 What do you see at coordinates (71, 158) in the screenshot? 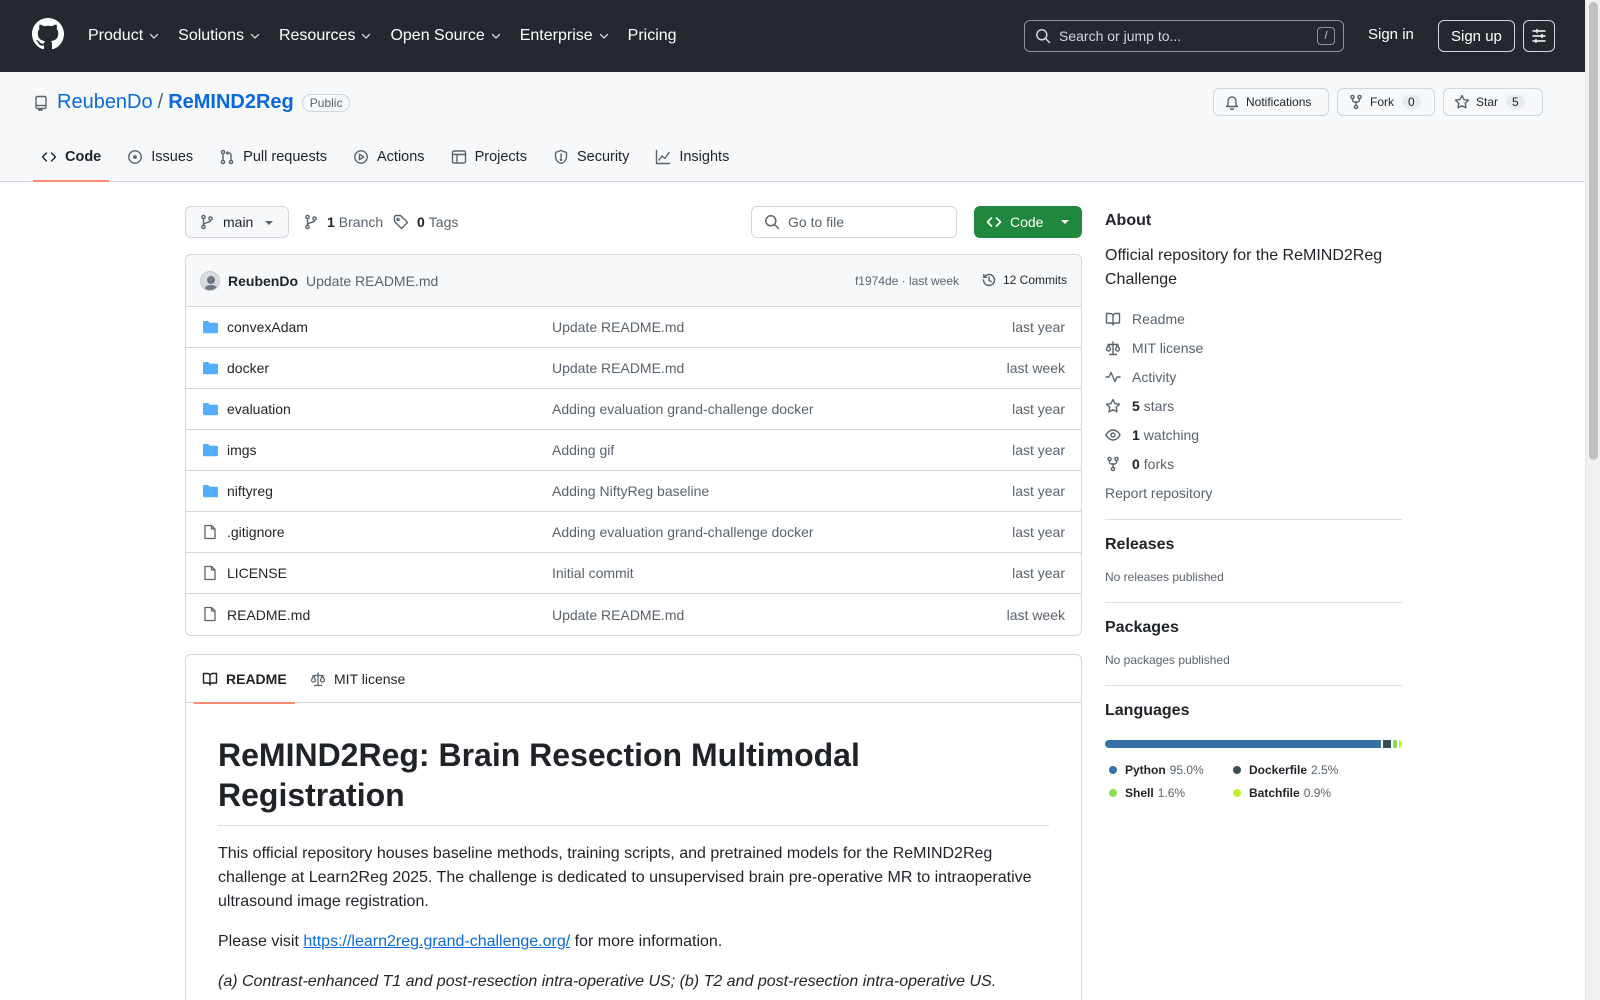
I see `tab-code: Code` at bounding box center [71, 158].